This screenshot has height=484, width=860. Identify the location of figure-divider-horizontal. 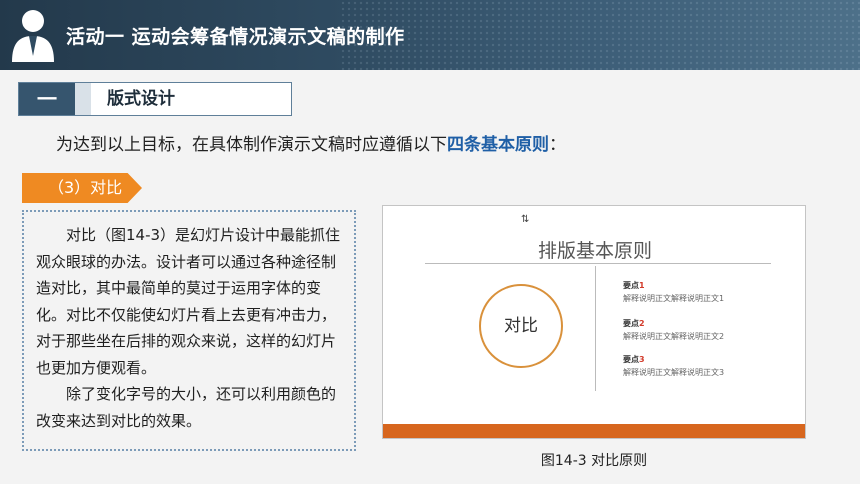
(598, 263).